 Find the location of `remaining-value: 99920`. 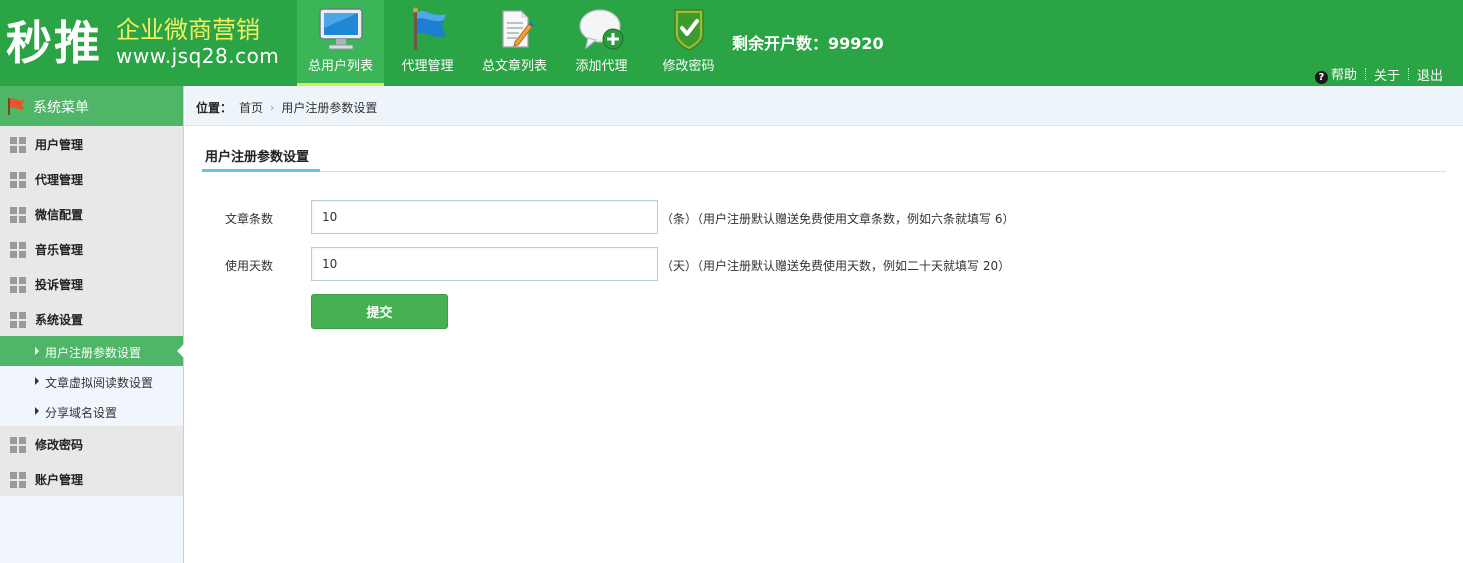

remaining-value: 99920 is located at coordinates (856, 43).